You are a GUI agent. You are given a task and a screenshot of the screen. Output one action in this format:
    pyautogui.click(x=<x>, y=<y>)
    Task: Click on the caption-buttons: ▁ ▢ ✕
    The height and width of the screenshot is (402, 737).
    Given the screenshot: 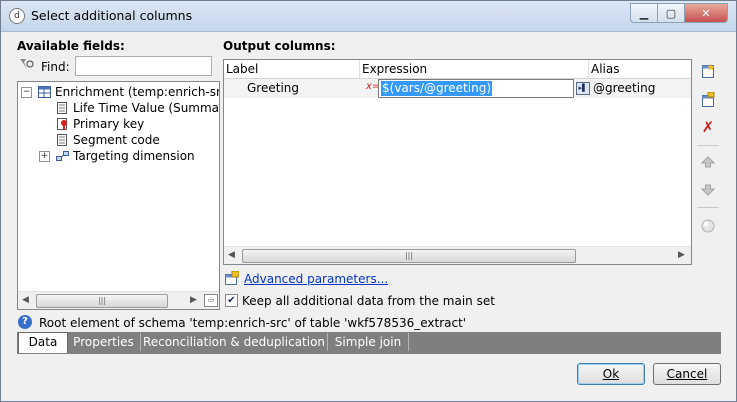 What is the action you would take?
    pyautogui.click(x=679, y=13)
    